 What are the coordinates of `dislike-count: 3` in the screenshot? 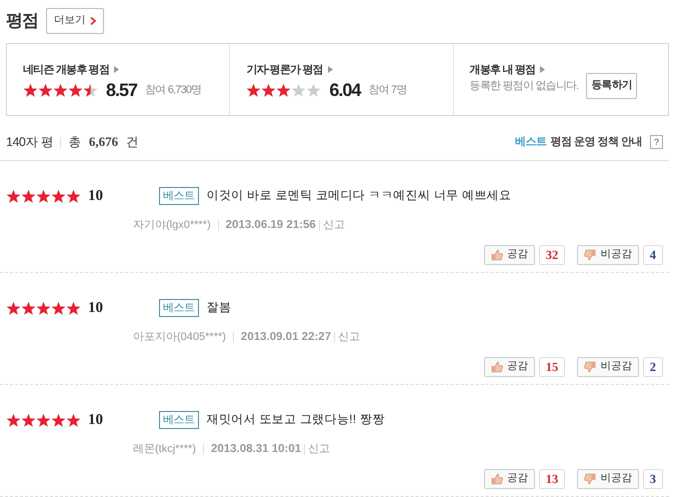 It's located at (652, 479).